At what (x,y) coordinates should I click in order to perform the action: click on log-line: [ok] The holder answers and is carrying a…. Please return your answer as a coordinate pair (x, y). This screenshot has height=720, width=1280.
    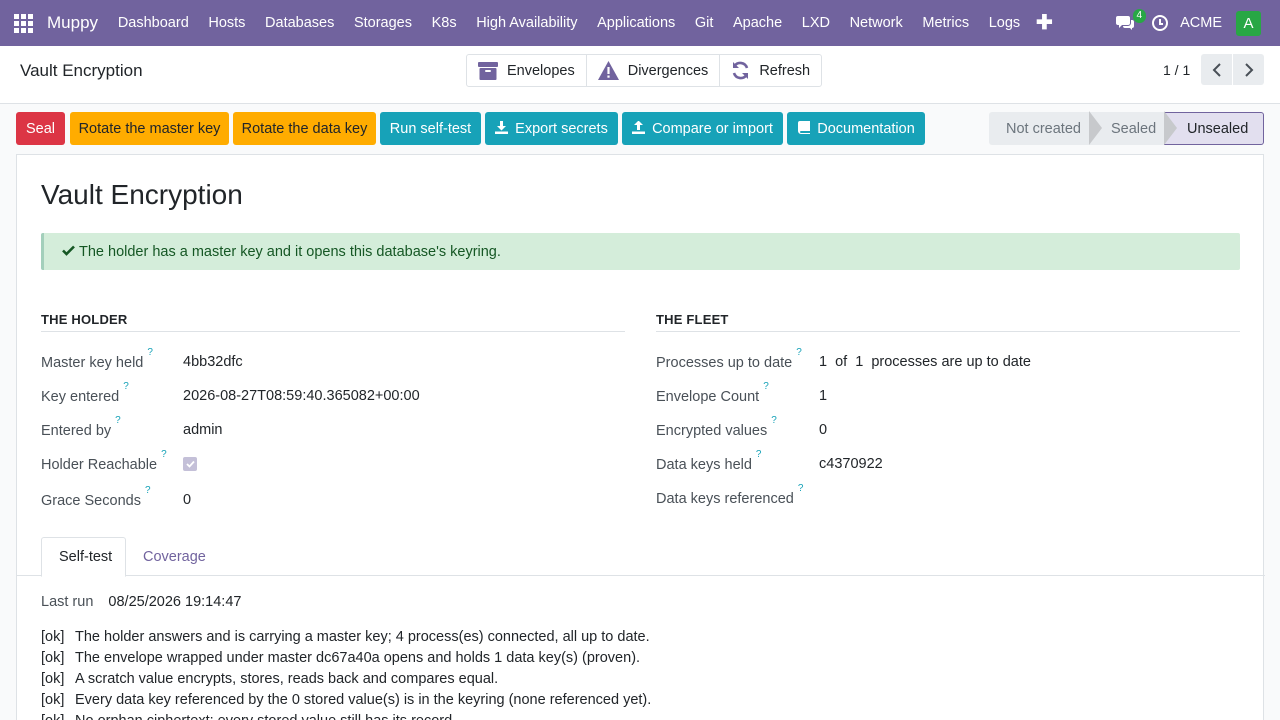
    Looking at the image, I should click on (346, 637).